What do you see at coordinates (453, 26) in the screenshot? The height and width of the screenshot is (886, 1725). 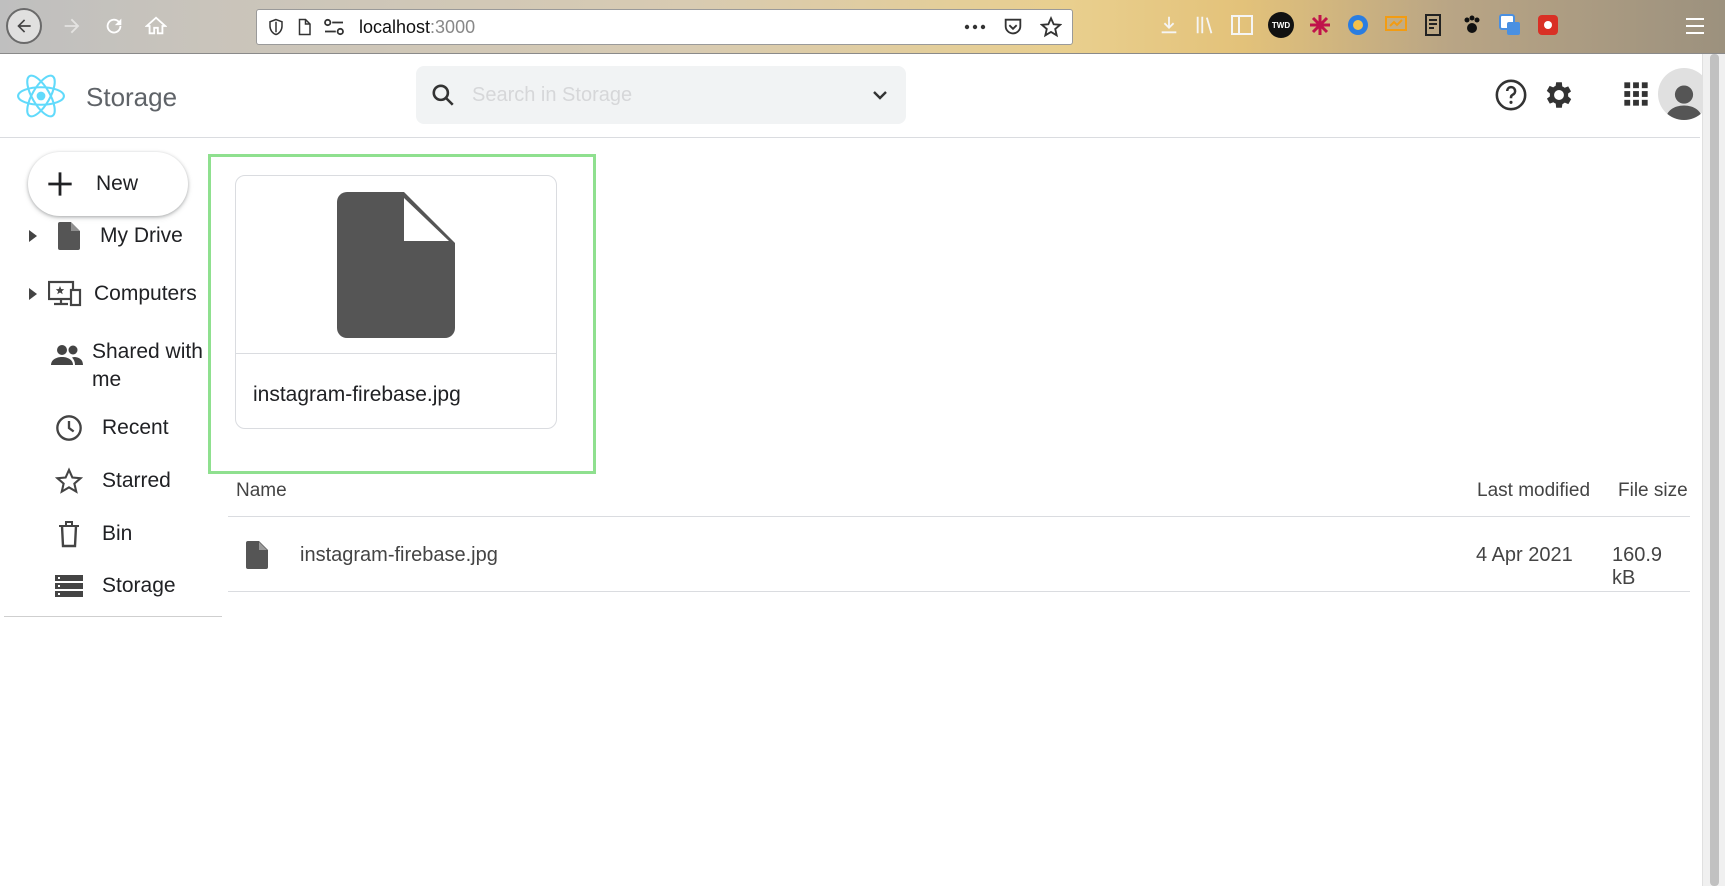 I see `url-port: :3000` at bounding box center [453, 26].